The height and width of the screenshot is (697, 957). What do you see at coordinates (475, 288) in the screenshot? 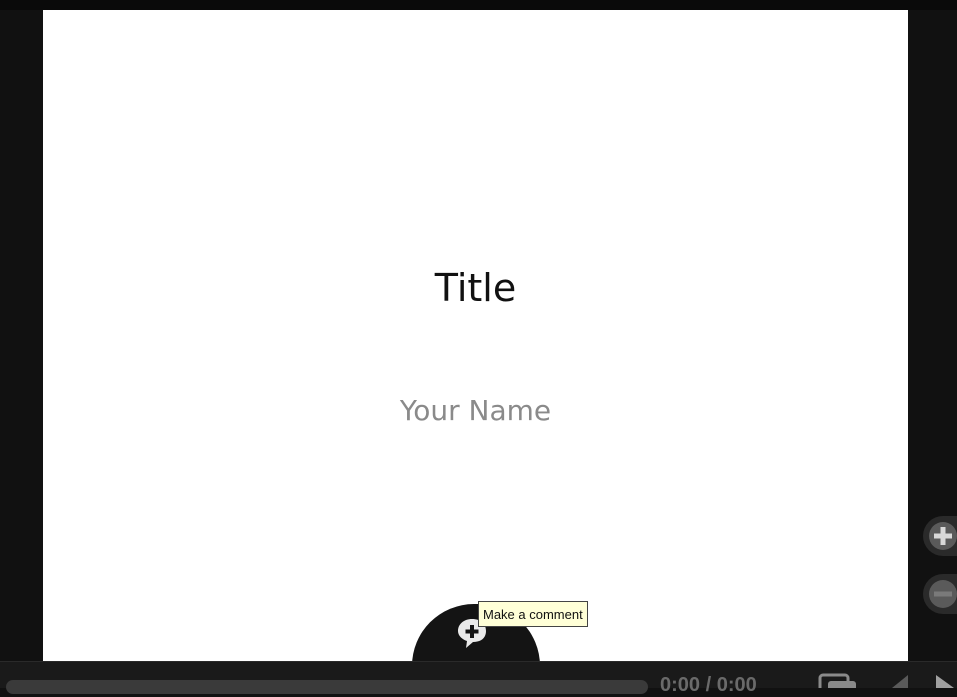
I see `slide-title: Title` at bounding box center [475, 288].